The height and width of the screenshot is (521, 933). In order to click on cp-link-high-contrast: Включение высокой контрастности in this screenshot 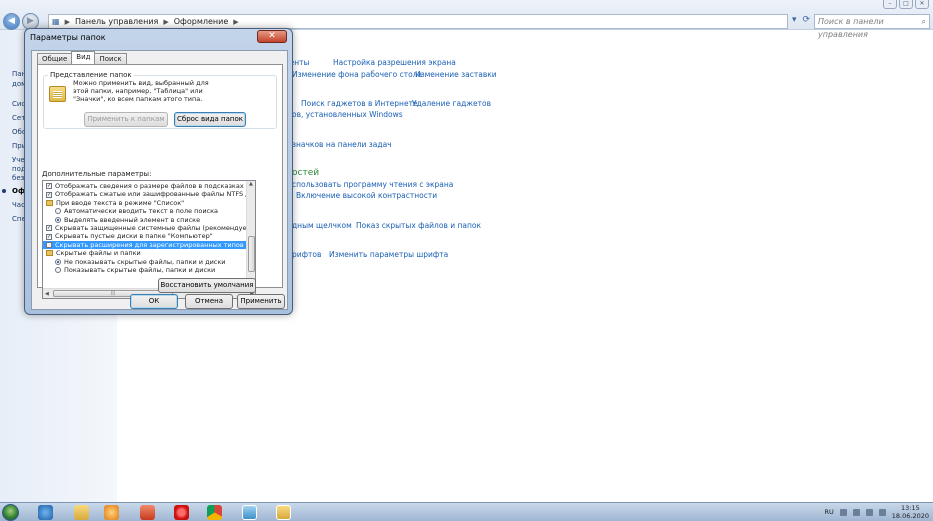, I will do `click(366, 195)`.